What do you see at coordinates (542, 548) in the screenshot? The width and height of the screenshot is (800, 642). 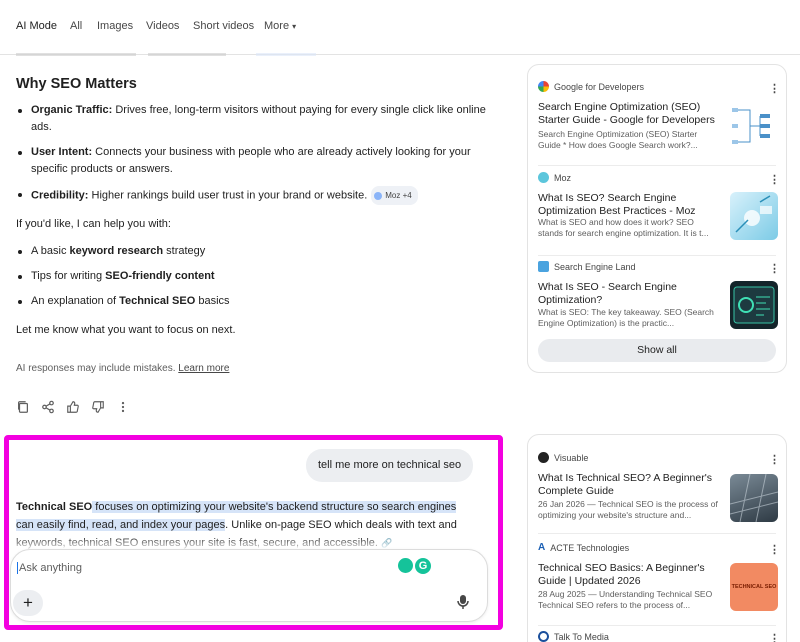 I see `acte-icon: A` at bounding box center [542, 548].